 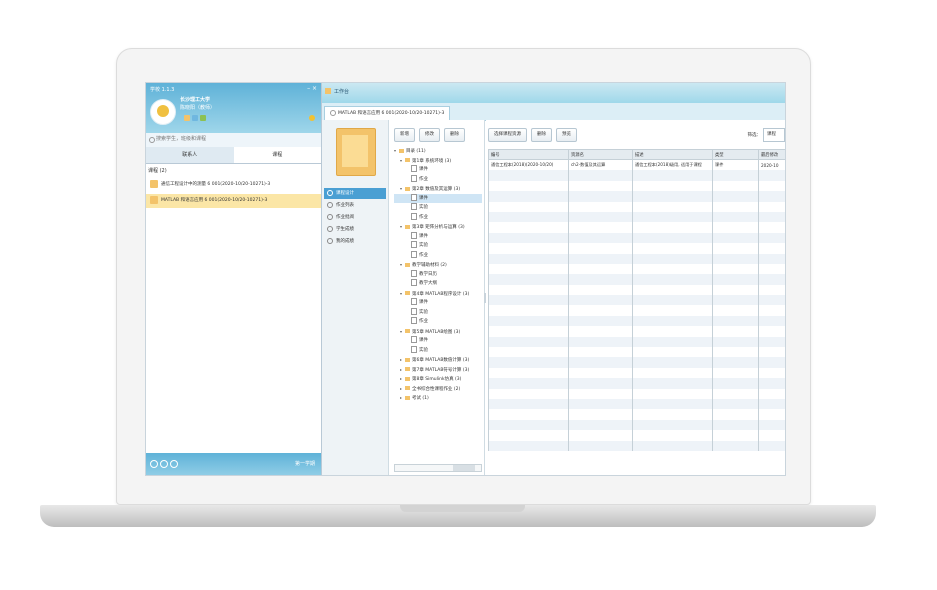 What do you see at coordinates (507, 135) in the screenshot?
I see `select-resource-button: 选择课程资源` at bounding box center [507, 135].